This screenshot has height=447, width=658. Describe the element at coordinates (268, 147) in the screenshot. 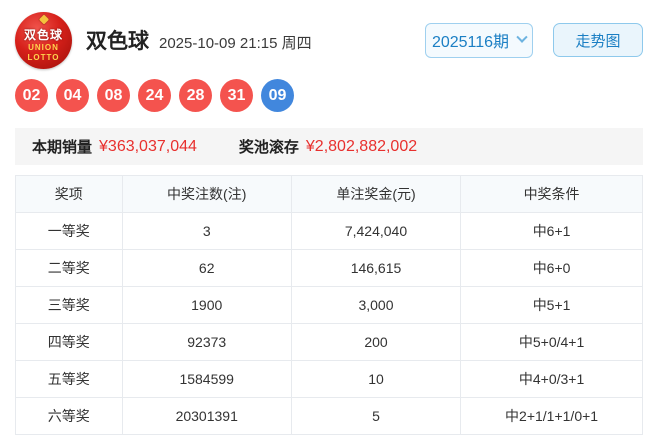

I see `pool-label: 奖池滚存` at that location.